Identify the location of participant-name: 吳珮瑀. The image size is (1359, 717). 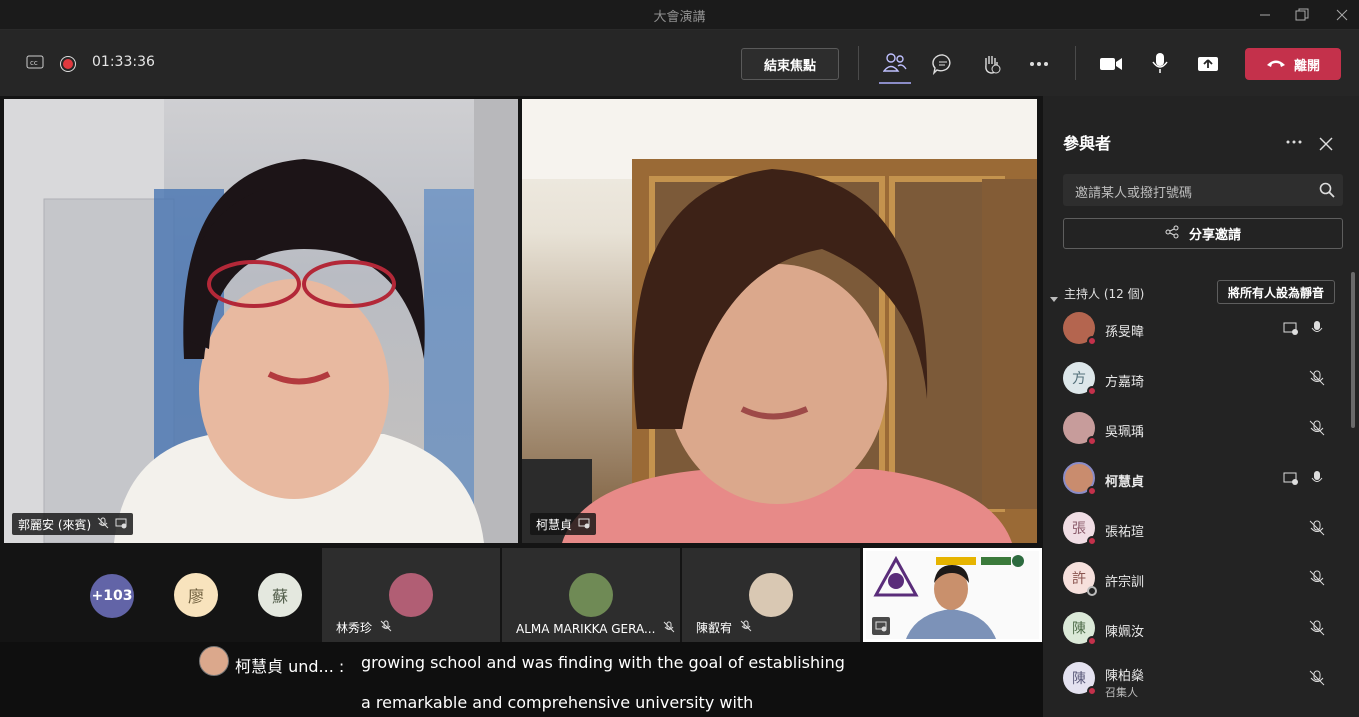
(1125, 432).